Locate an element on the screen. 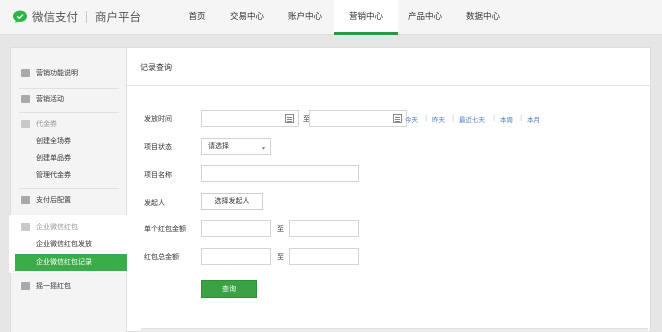 Image resolution: width=662 pixels, height=332 pixels. brand-name: 微信支付 is located at coordinates (55, 17).